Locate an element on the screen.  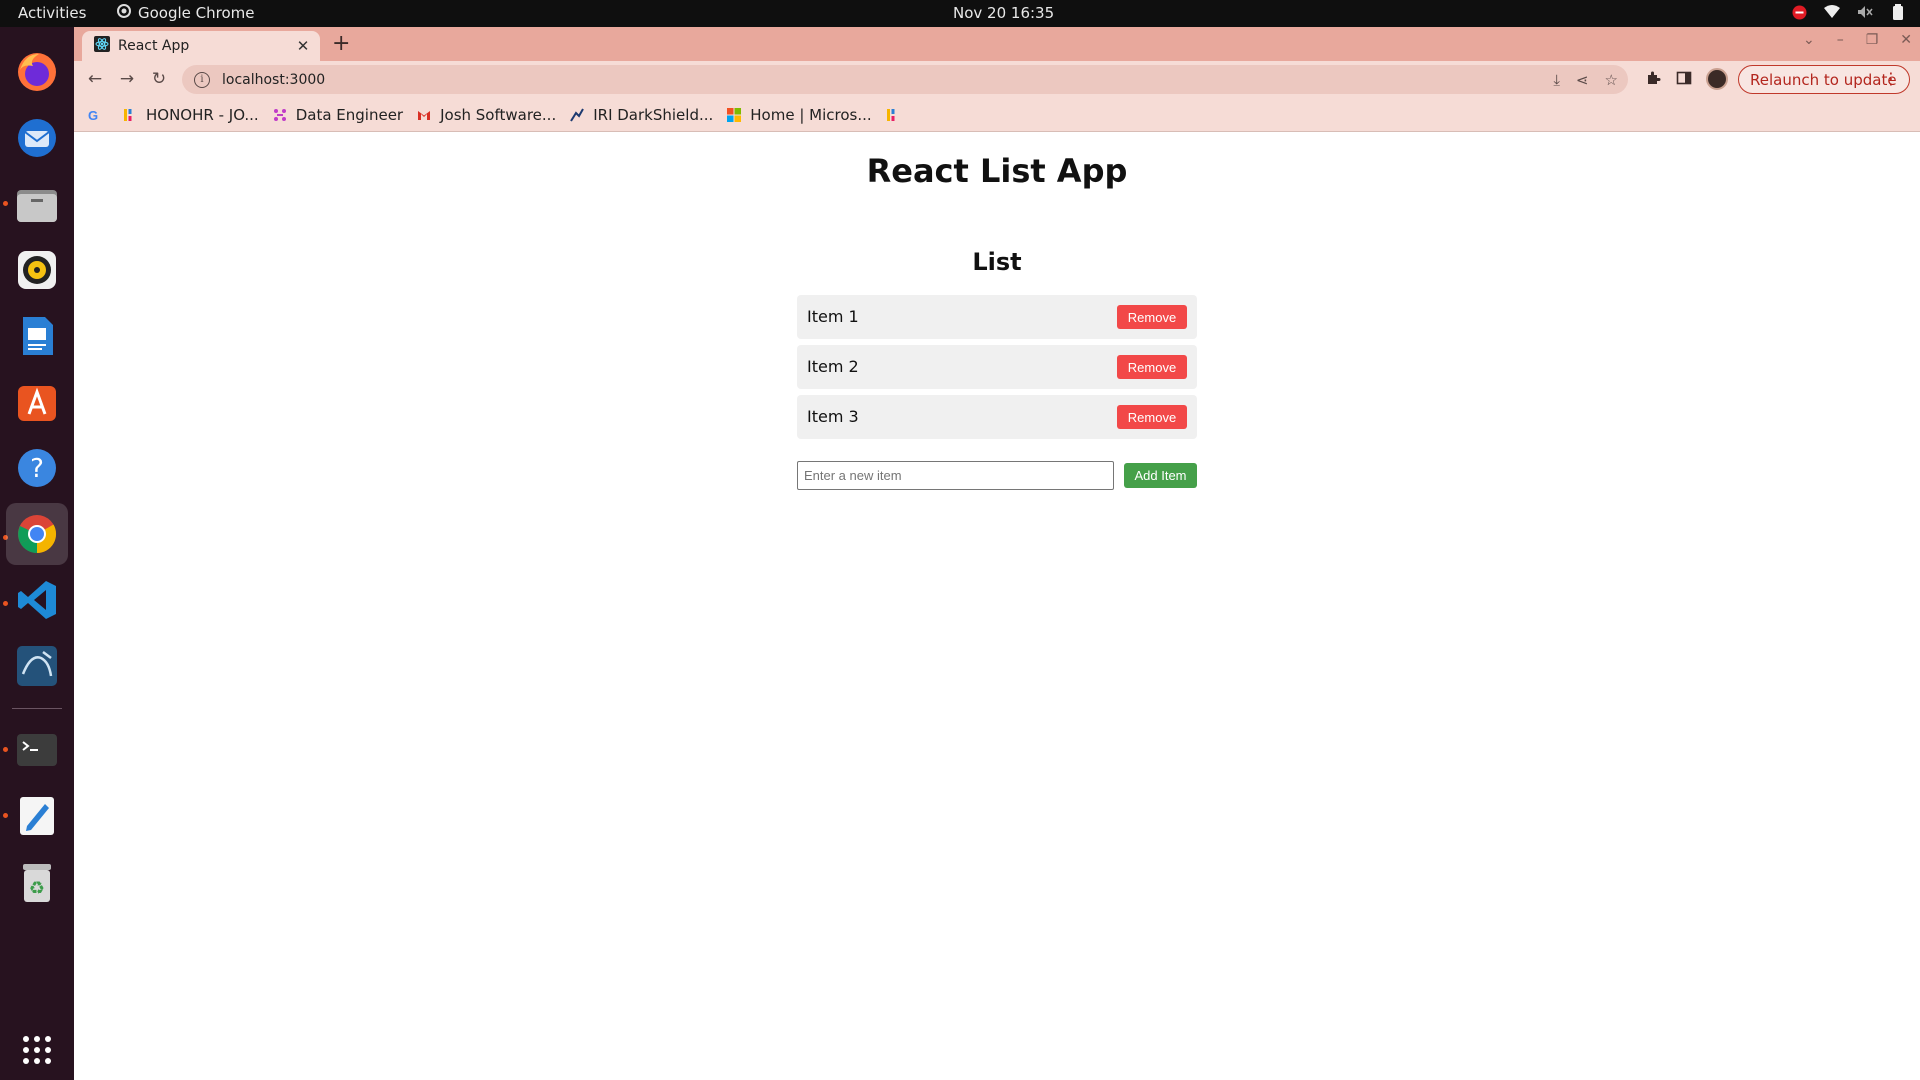
bookmark-google: G is located at coordinates (97, 115).